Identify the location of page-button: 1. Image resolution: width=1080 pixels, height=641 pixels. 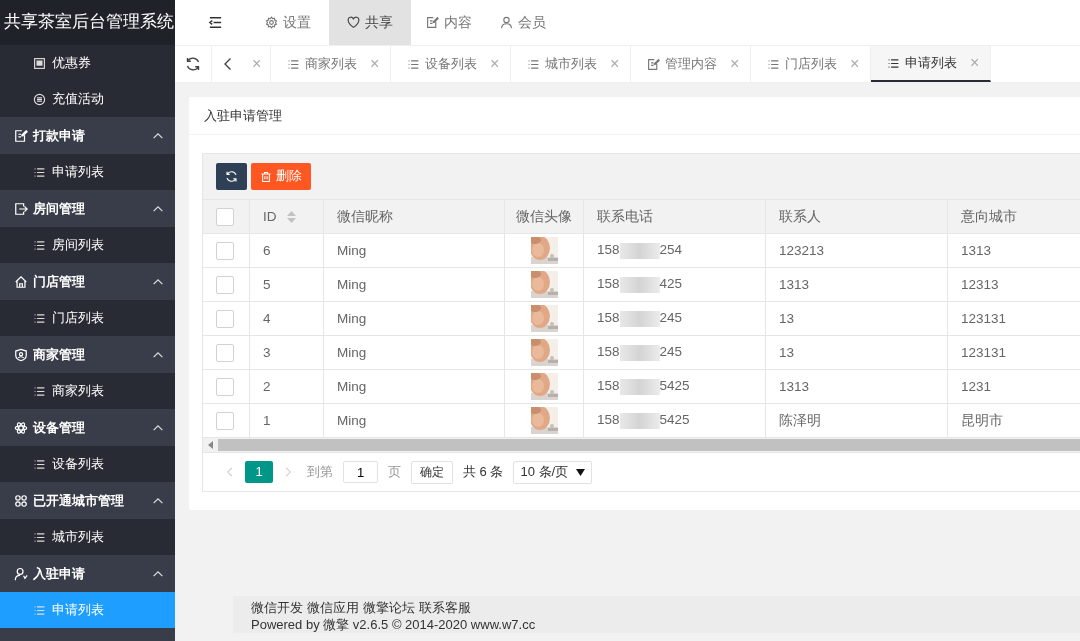
(259, 472).